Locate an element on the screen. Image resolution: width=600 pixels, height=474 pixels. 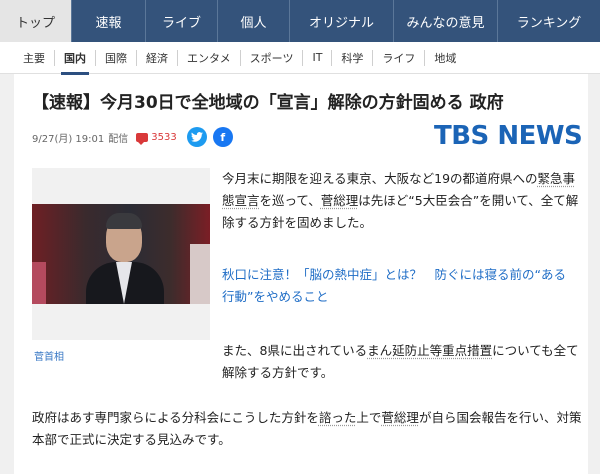
photo-caption: 菅首相 is located at coordinates (49, 357).